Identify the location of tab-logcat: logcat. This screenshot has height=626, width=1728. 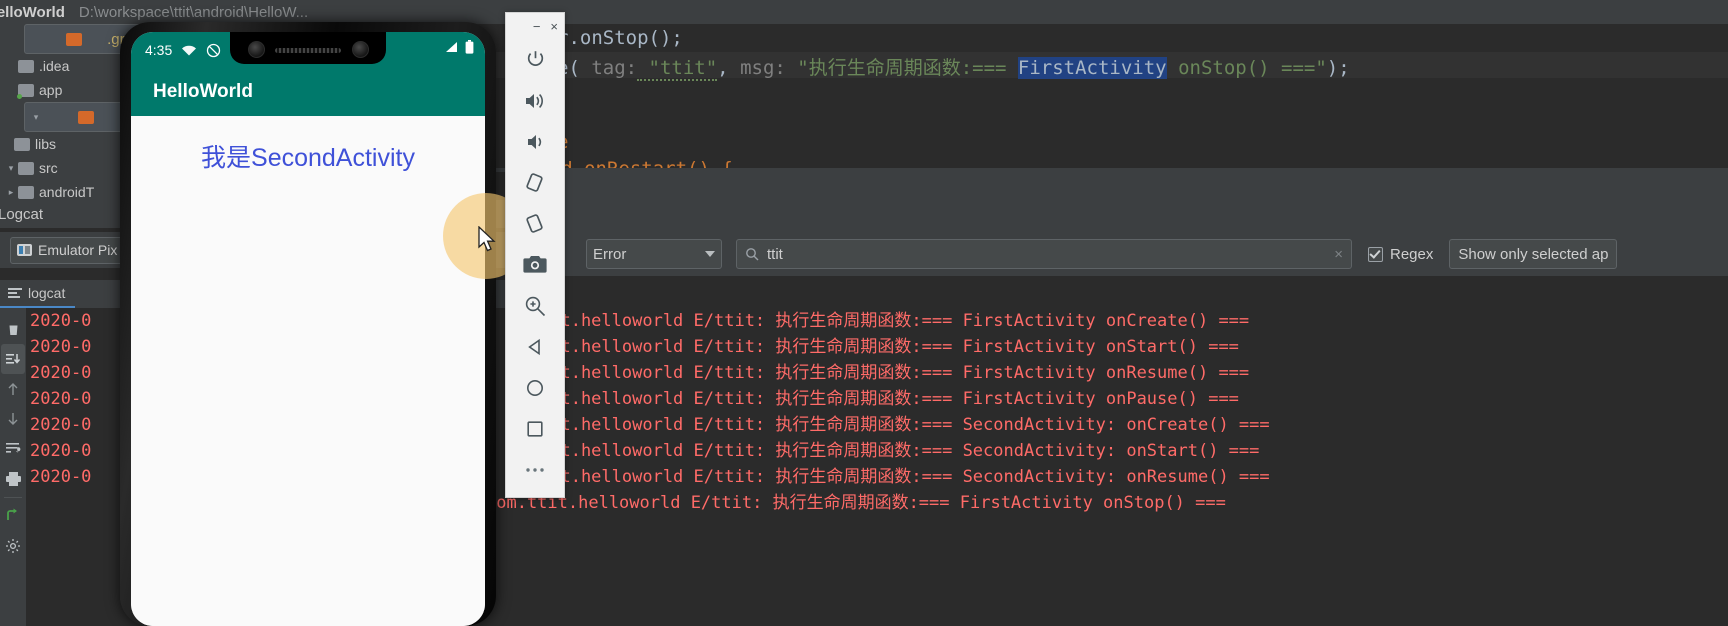
(38, 294).